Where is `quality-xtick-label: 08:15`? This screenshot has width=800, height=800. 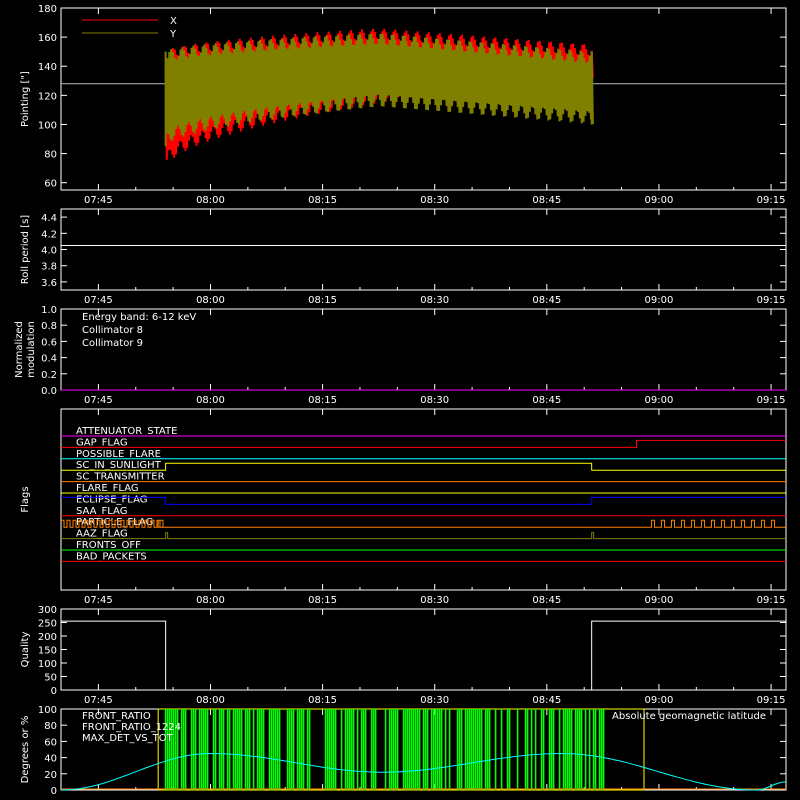
quality-xtick-label: 08:15 is located at coordinates (322, 700).